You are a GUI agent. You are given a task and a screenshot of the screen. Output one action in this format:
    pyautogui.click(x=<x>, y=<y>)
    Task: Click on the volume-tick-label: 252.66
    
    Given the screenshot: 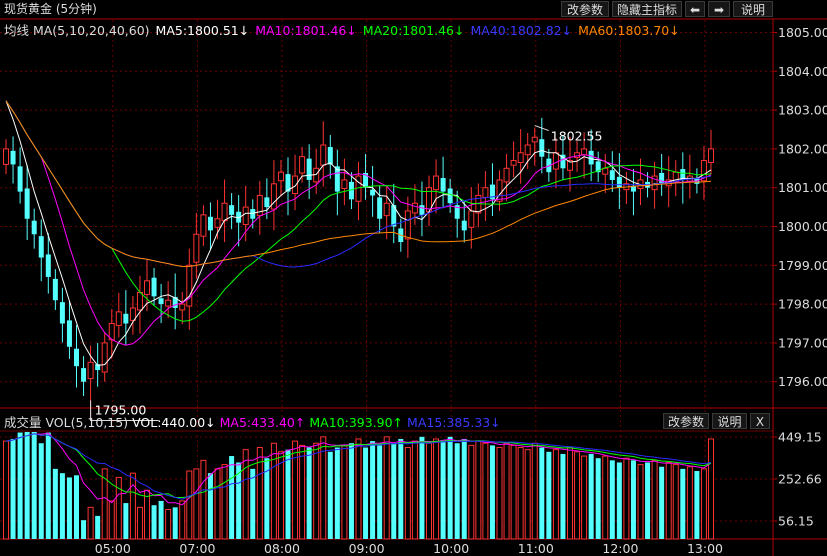 What is the action you would take?
    pyautogui.click(x=800, y=478)
    